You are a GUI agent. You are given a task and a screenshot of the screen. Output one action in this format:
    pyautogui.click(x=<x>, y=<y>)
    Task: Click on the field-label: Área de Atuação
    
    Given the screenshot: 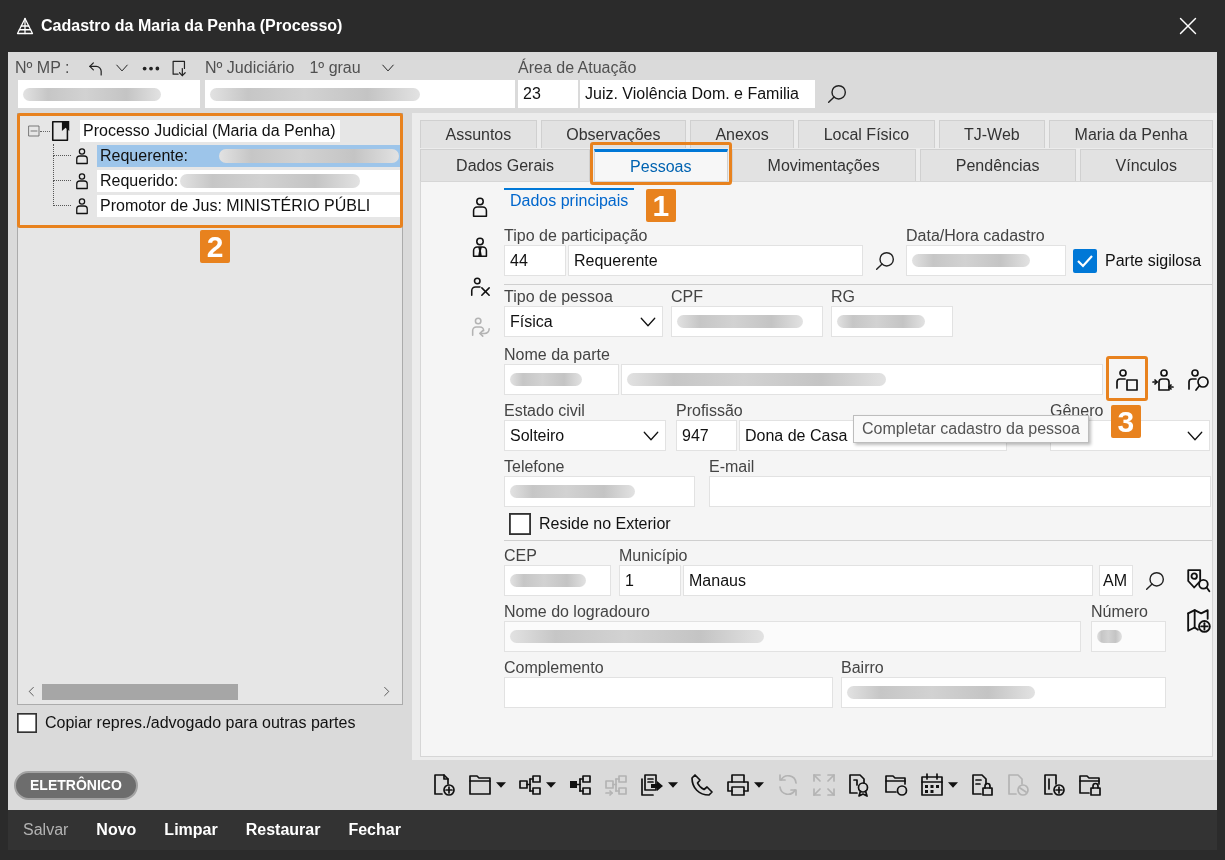 What is the action you would take?
    pyautogui.click(x=577, y=68)
    